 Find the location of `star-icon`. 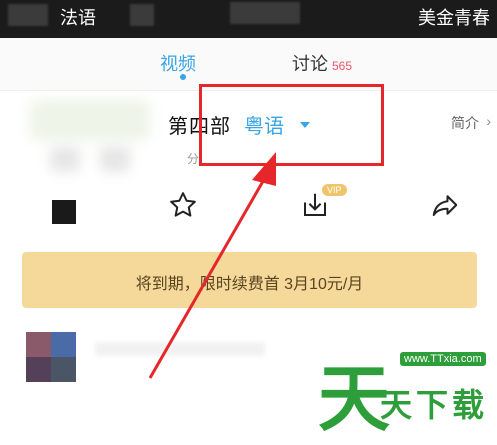

star-icon is located at coordinates (183, 207).